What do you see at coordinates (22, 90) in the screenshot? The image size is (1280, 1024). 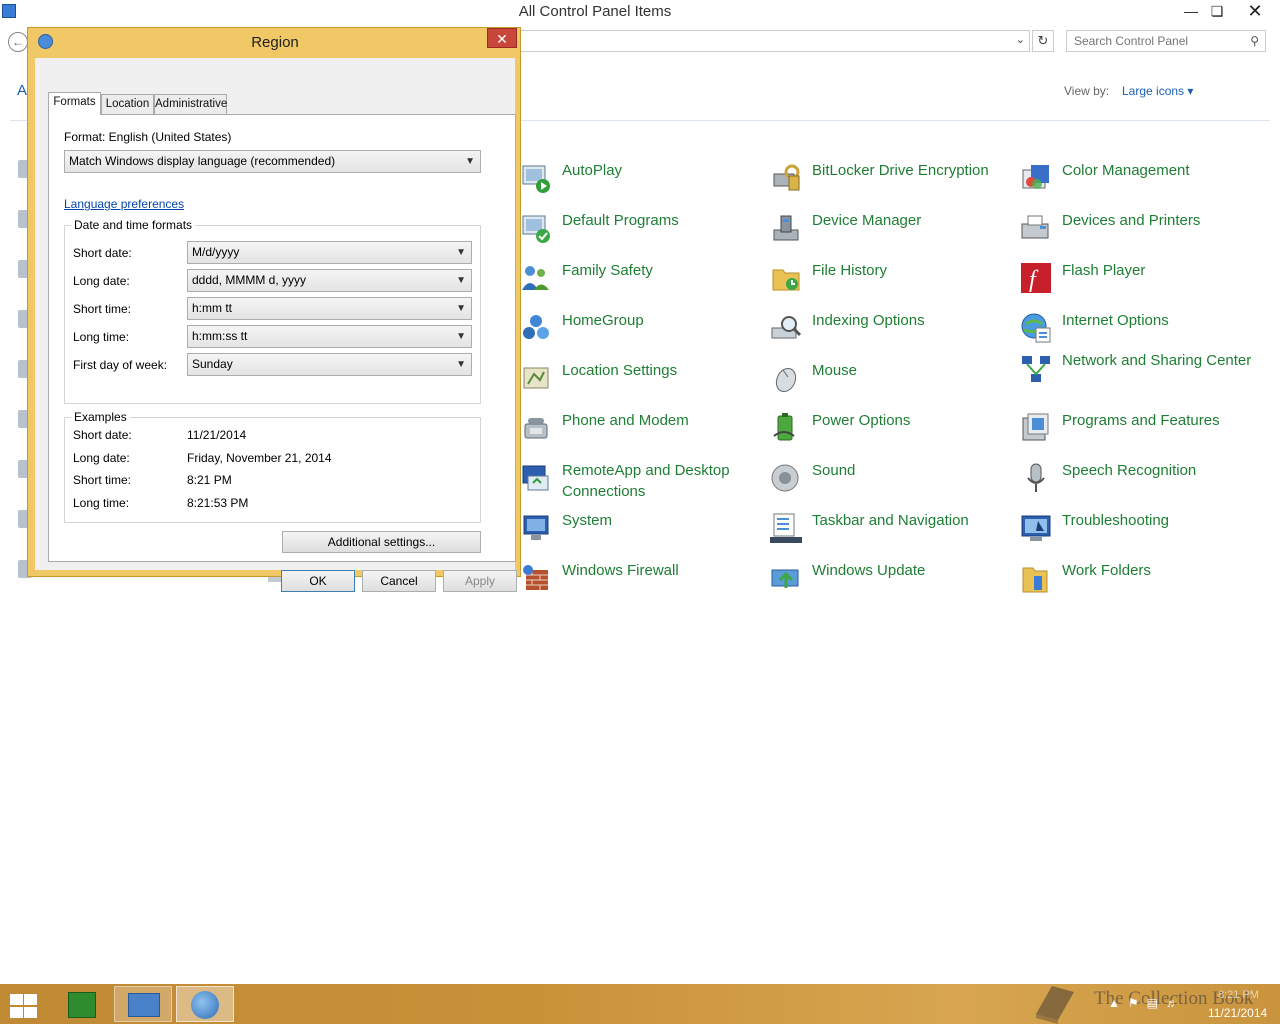 I see `breadcrumb-letter: A` at bounding box center [22, 90].